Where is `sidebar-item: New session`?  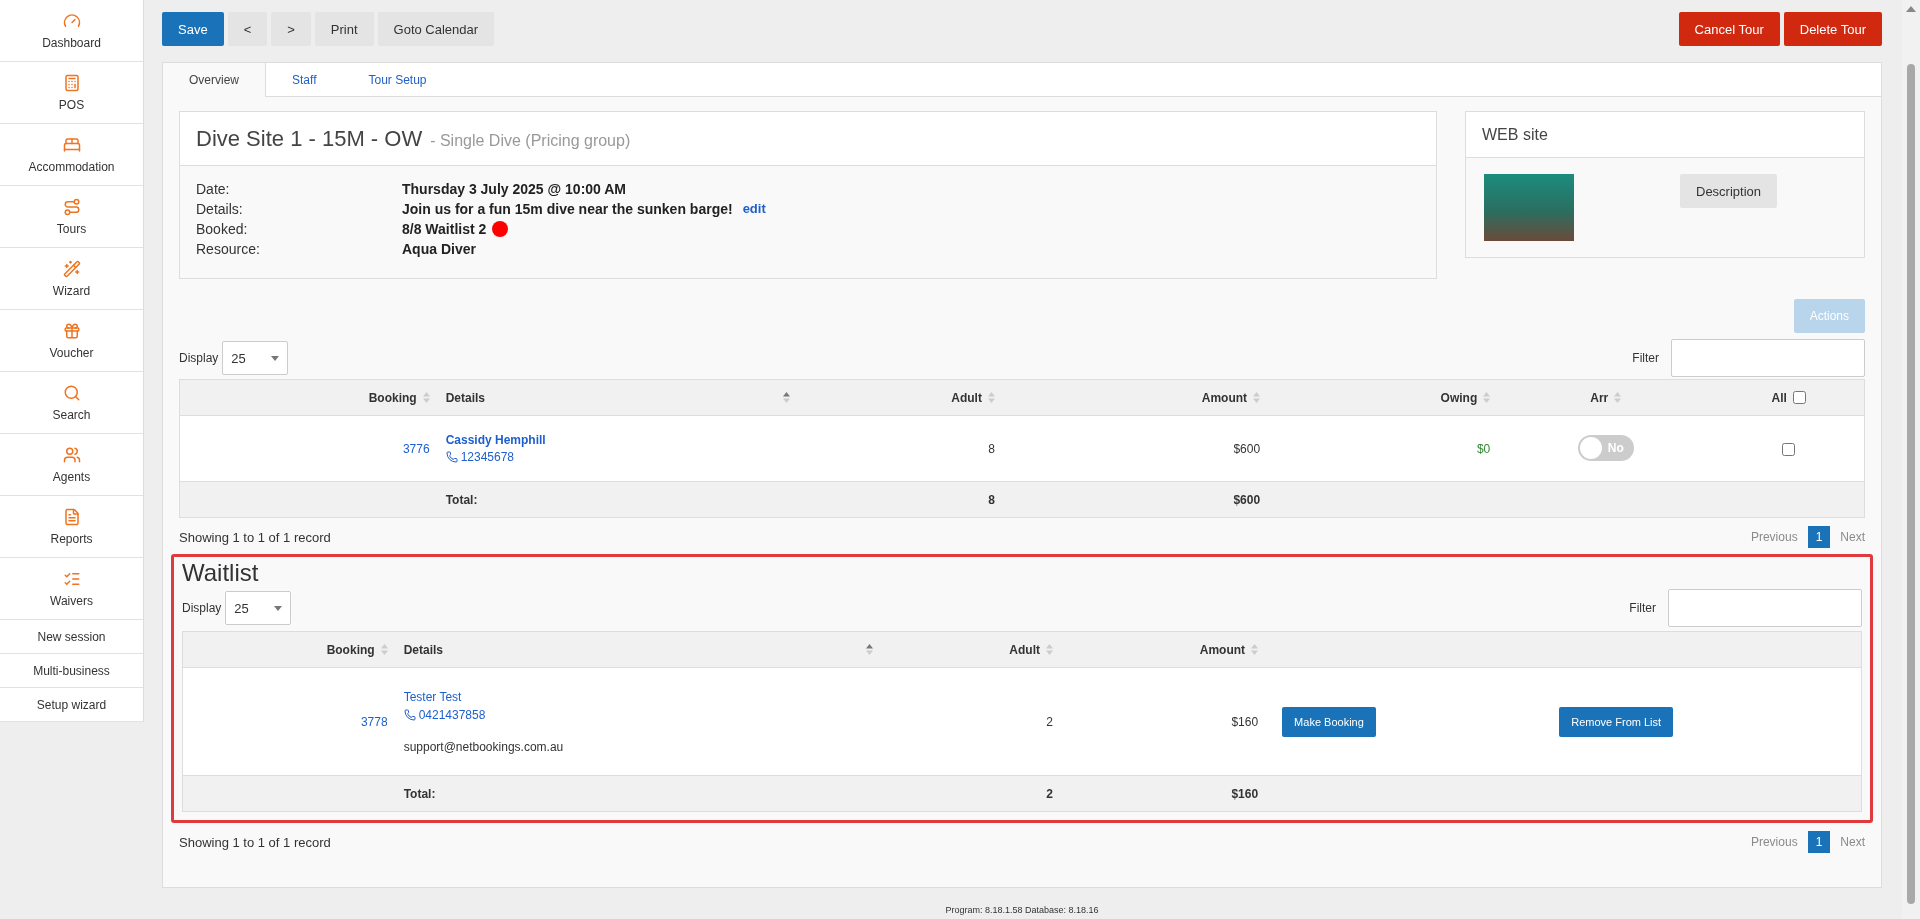
sidebar-item: New session is located at coordinates (71, 637).